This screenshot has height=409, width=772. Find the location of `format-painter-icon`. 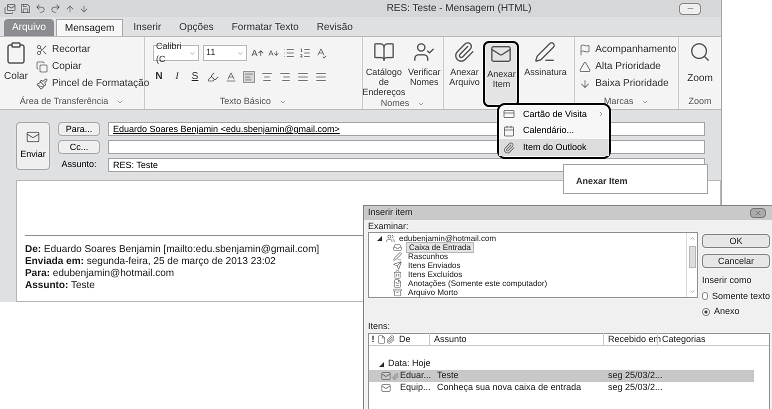

format-painter-icon is located at coordinates (42, 84).